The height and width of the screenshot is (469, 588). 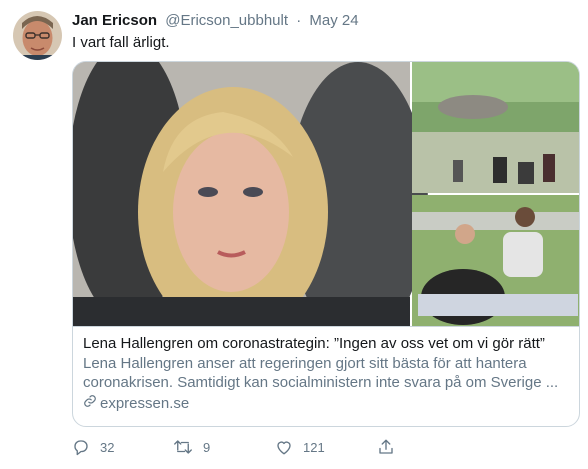 I want to click on tweet-actions: 32 9 121, so click(x=287, y=449).